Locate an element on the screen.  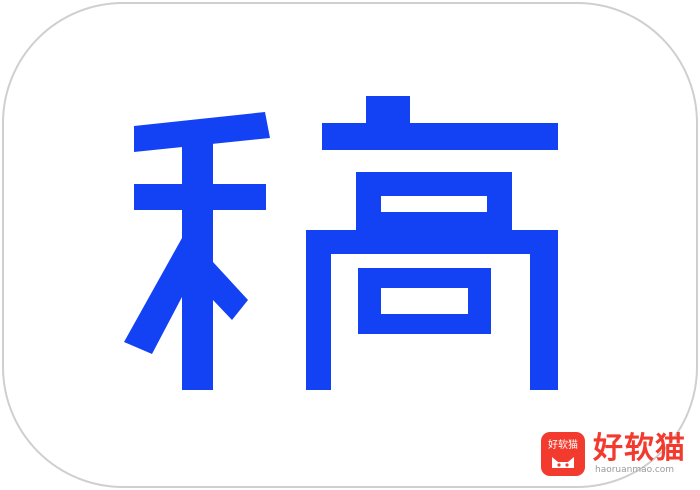
watermark-text: 好软猫 haoruanmao.com is located at coordinates (639, 453).